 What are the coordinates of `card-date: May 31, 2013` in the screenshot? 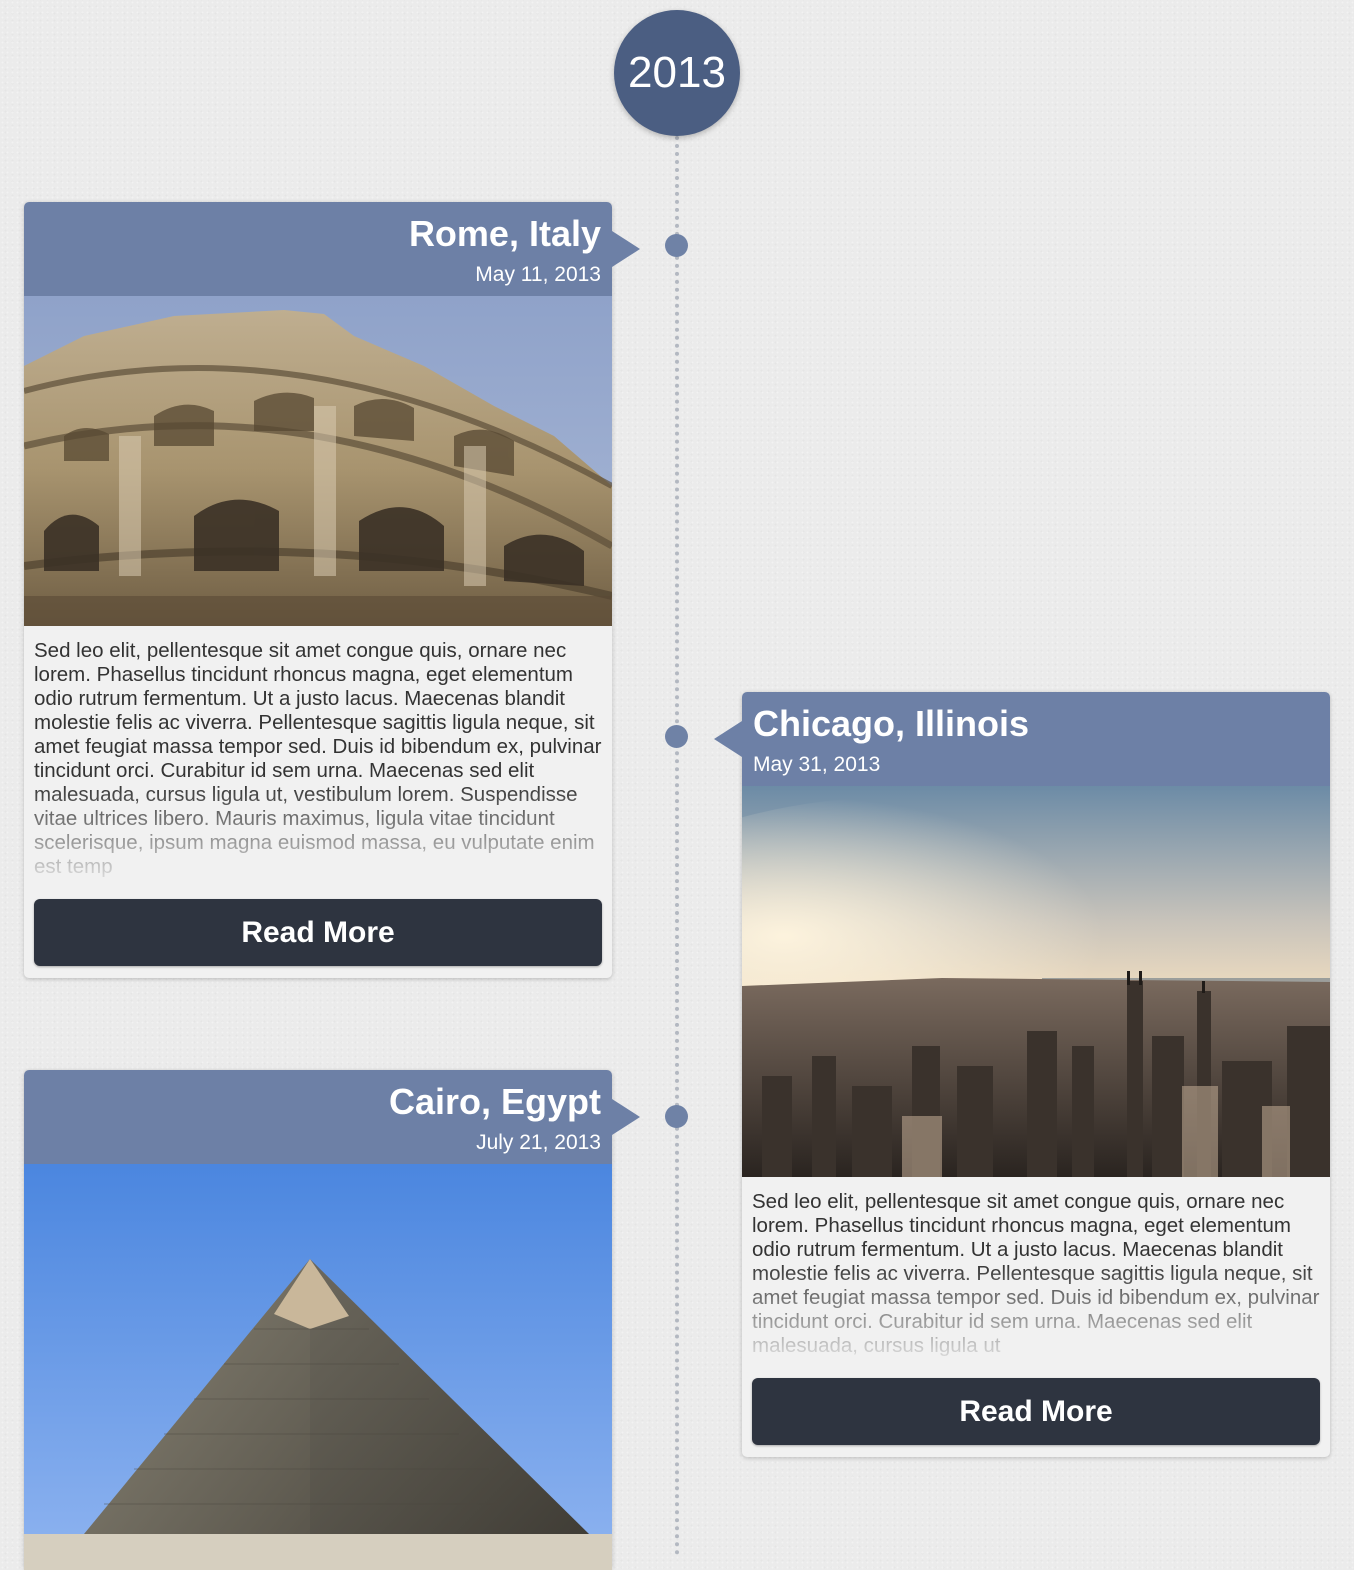 It's located at (817, 764).